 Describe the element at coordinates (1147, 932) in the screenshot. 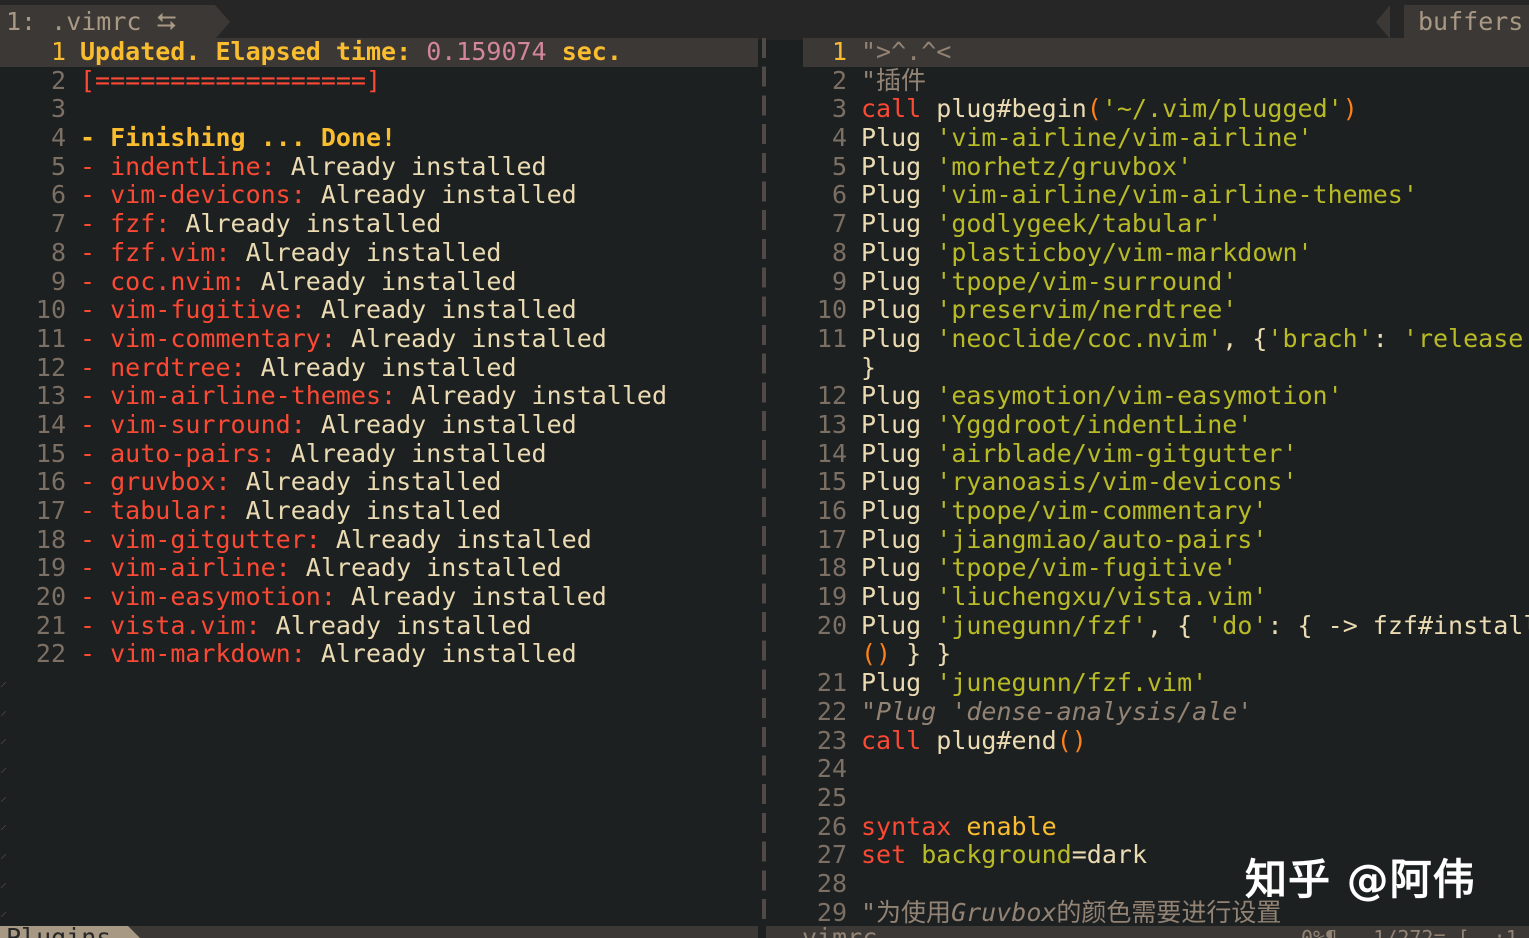

I see `statusline-right: vimrc 0%¶ 1/272≡ [ :1` at that location.